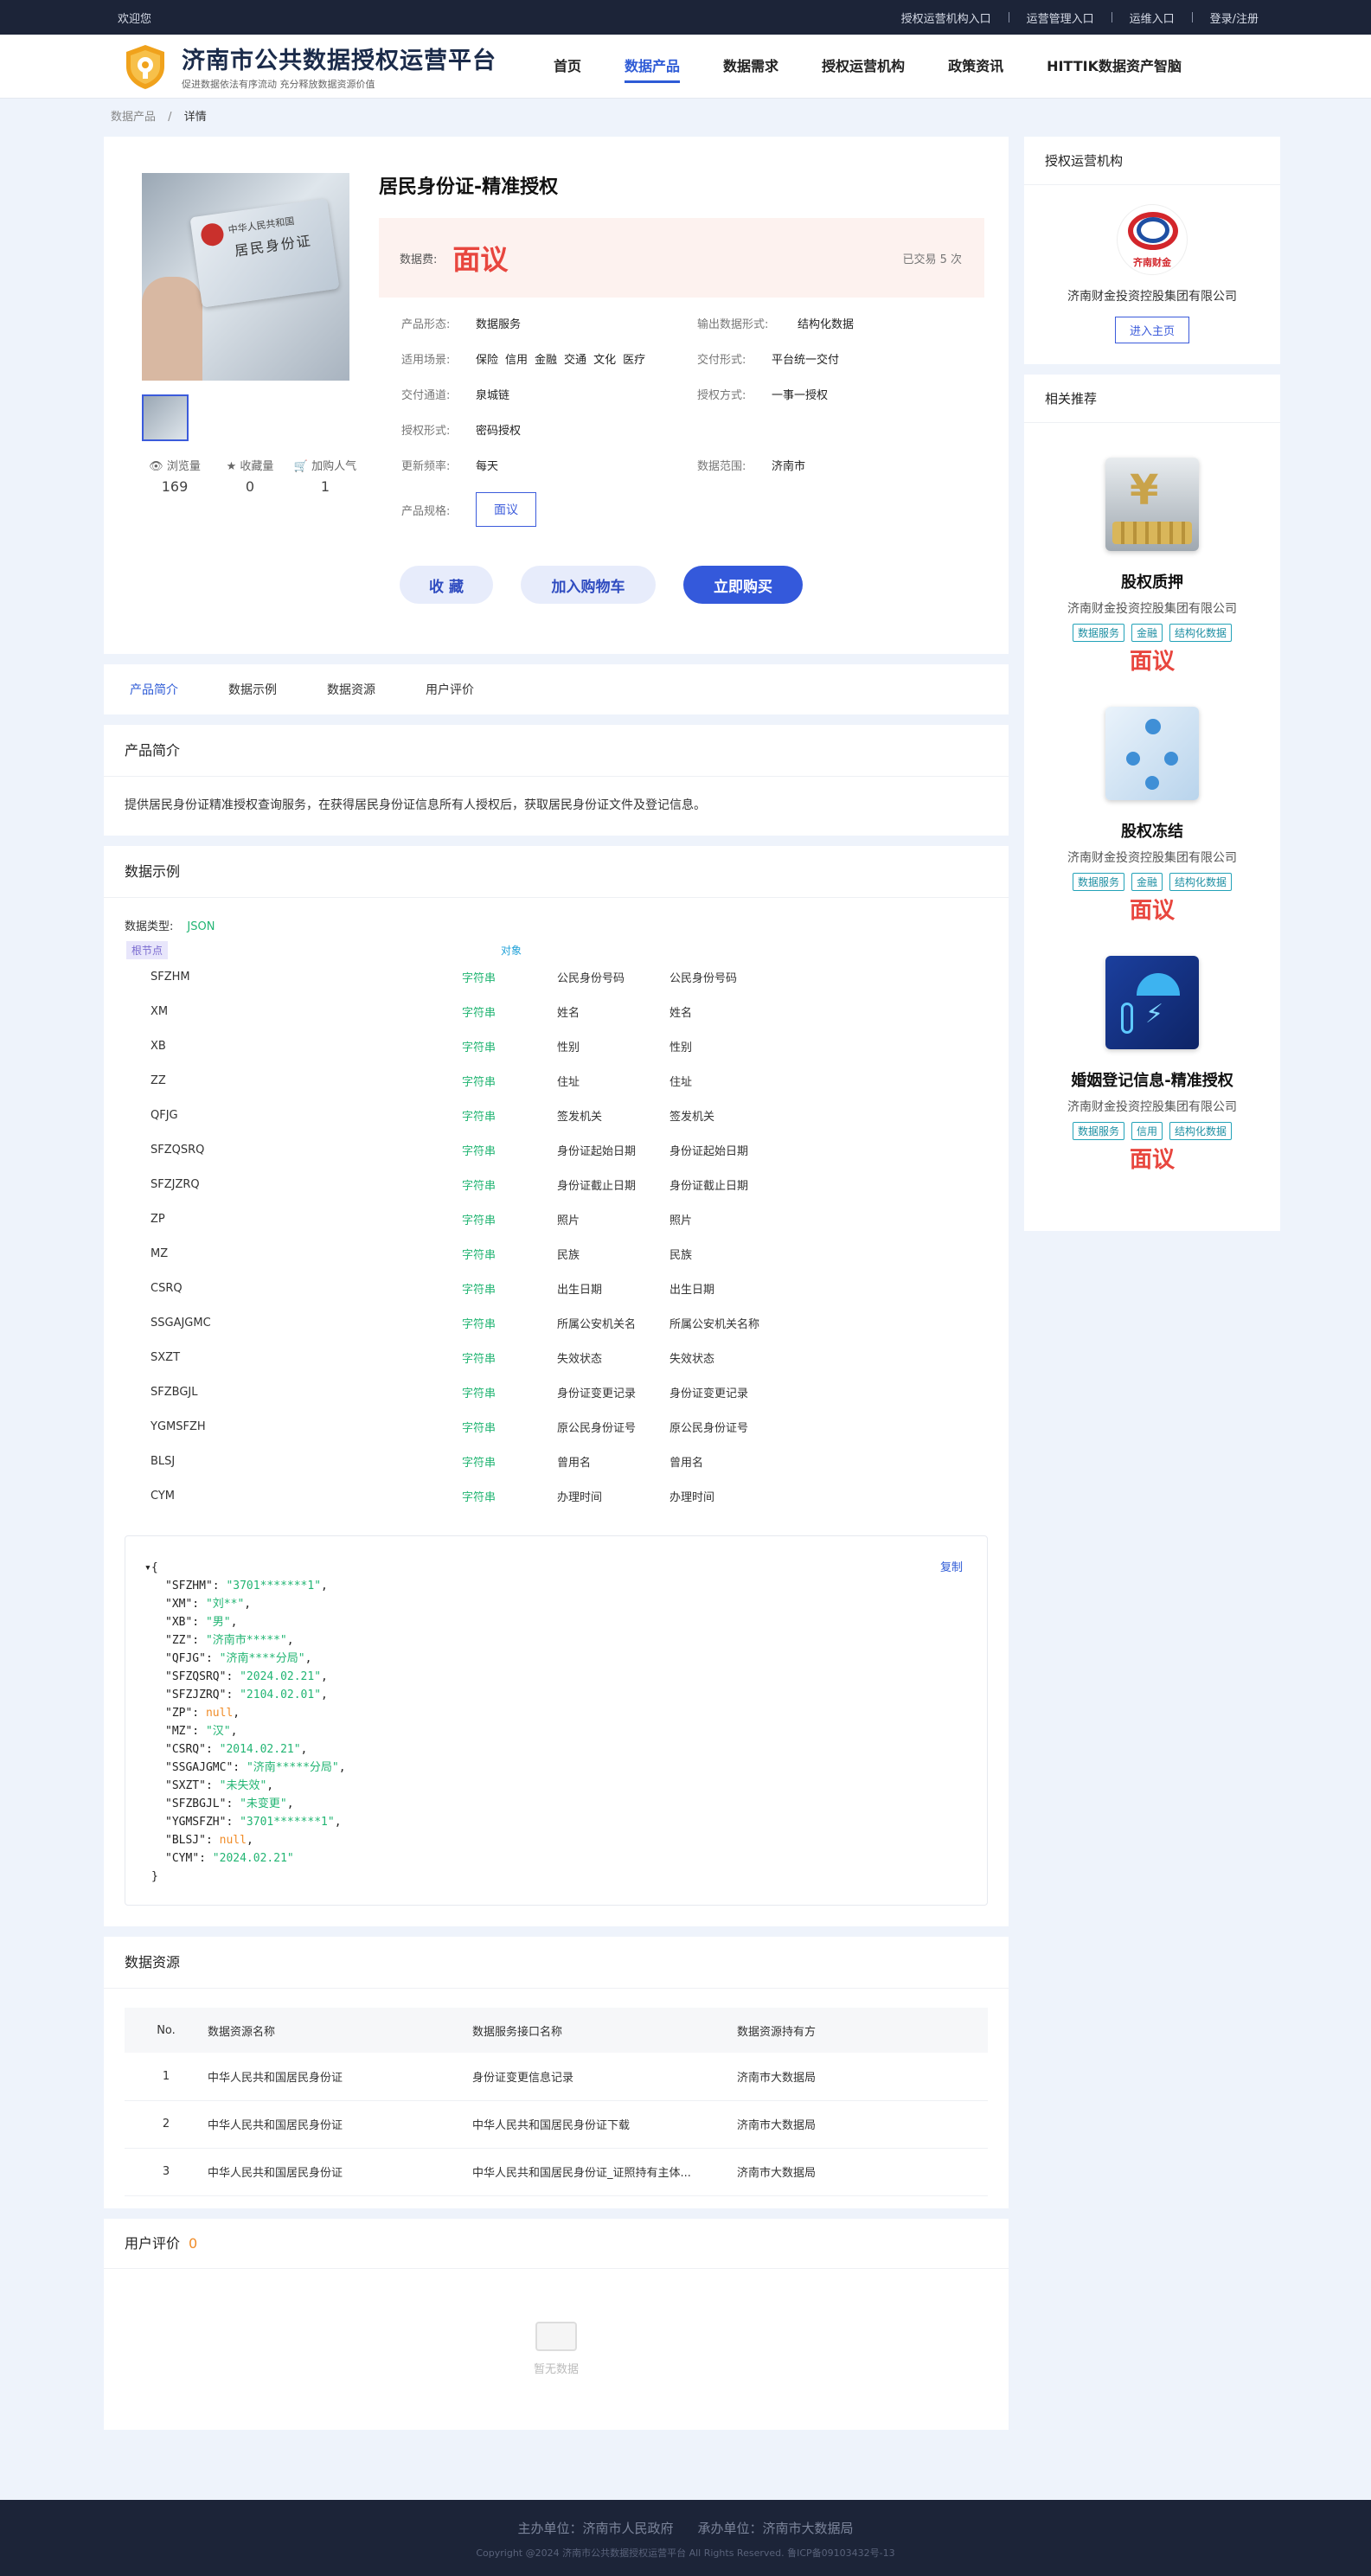  I want to click on marriage-registration-image: ⚡, so click(1152, 1002).